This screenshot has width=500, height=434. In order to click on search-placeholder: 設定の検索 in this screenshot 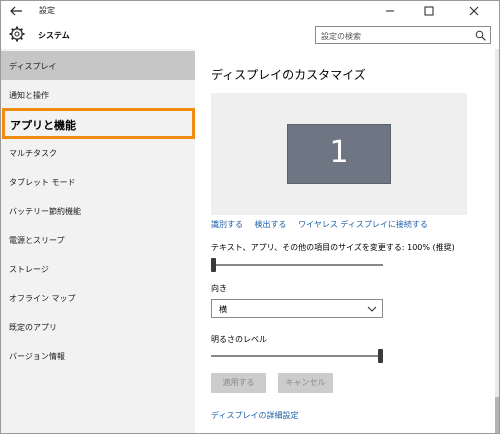, I will do `click(341, 36)`.